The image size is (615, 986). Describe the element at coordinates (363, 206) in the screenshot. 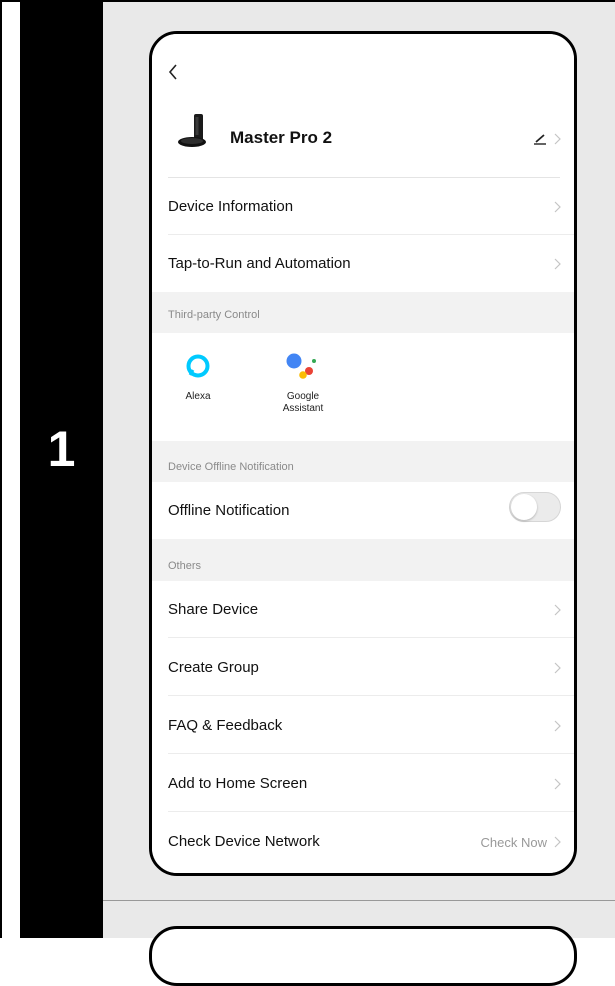

I see `device-information-row: Device Information` at that location.